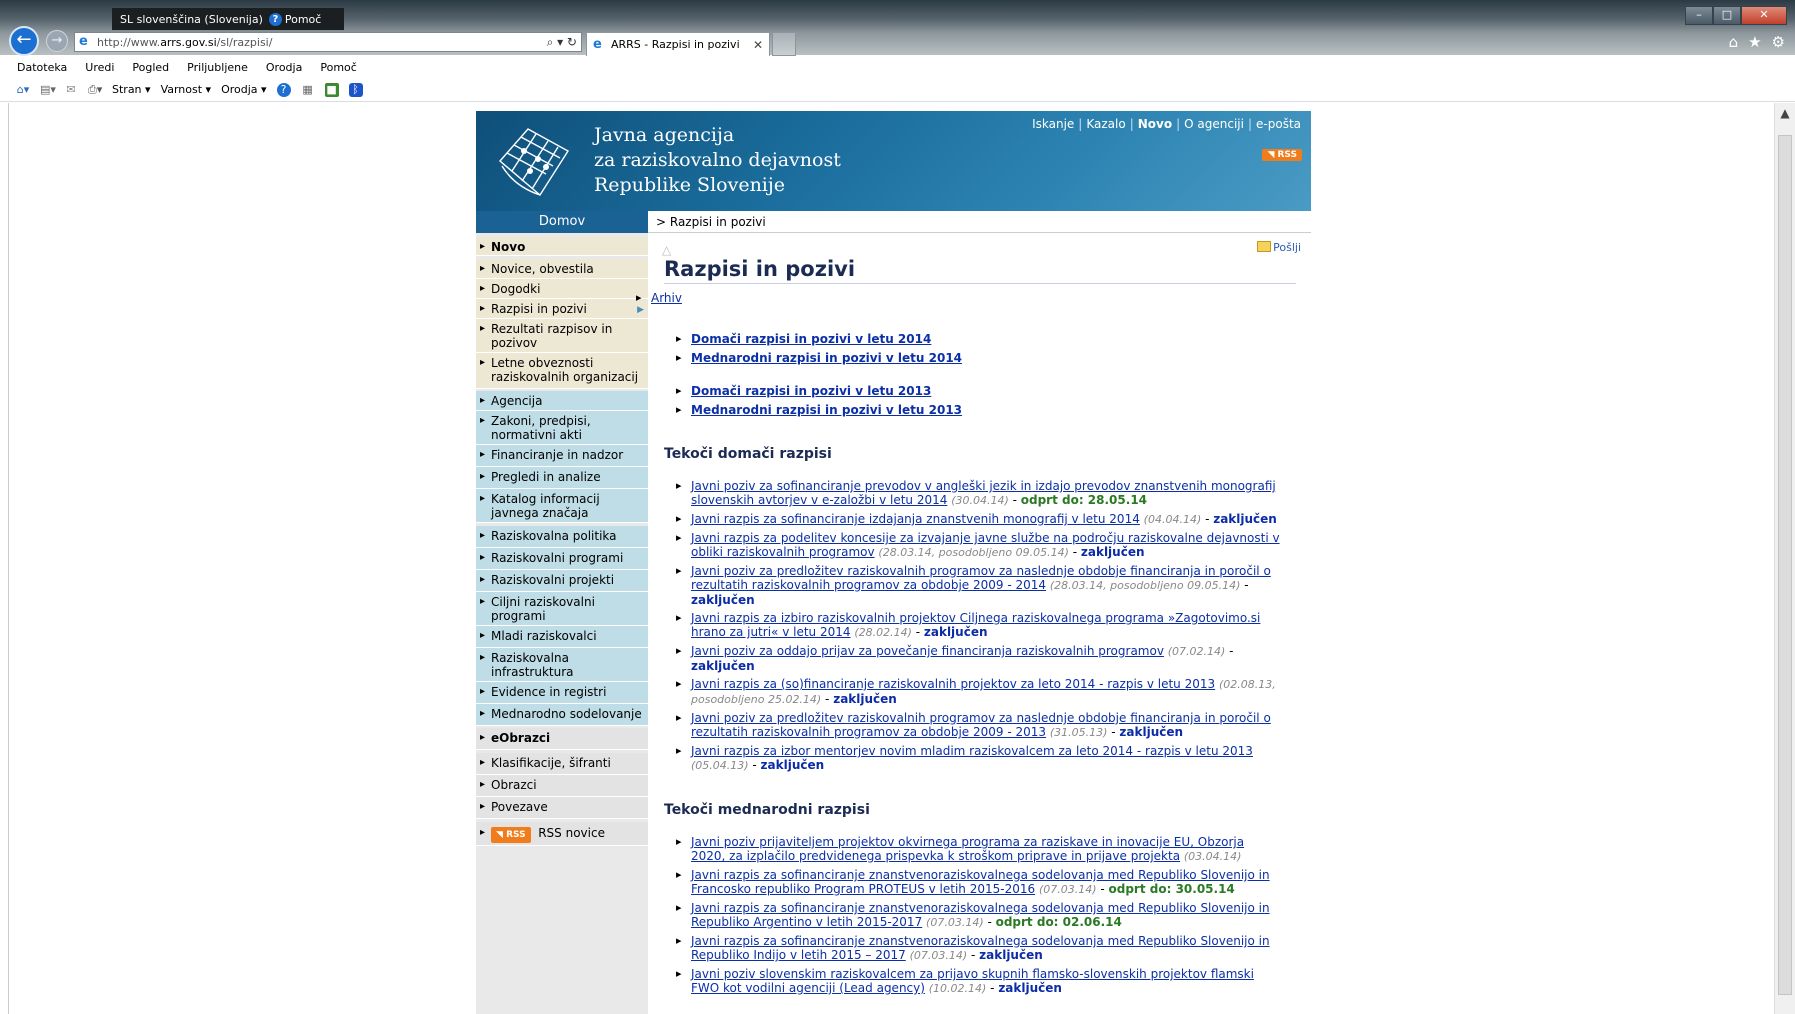 The height and width of the screenshot is (1014, 1795). I want to click on help-button: ? Pomoč, so click(294, 19).